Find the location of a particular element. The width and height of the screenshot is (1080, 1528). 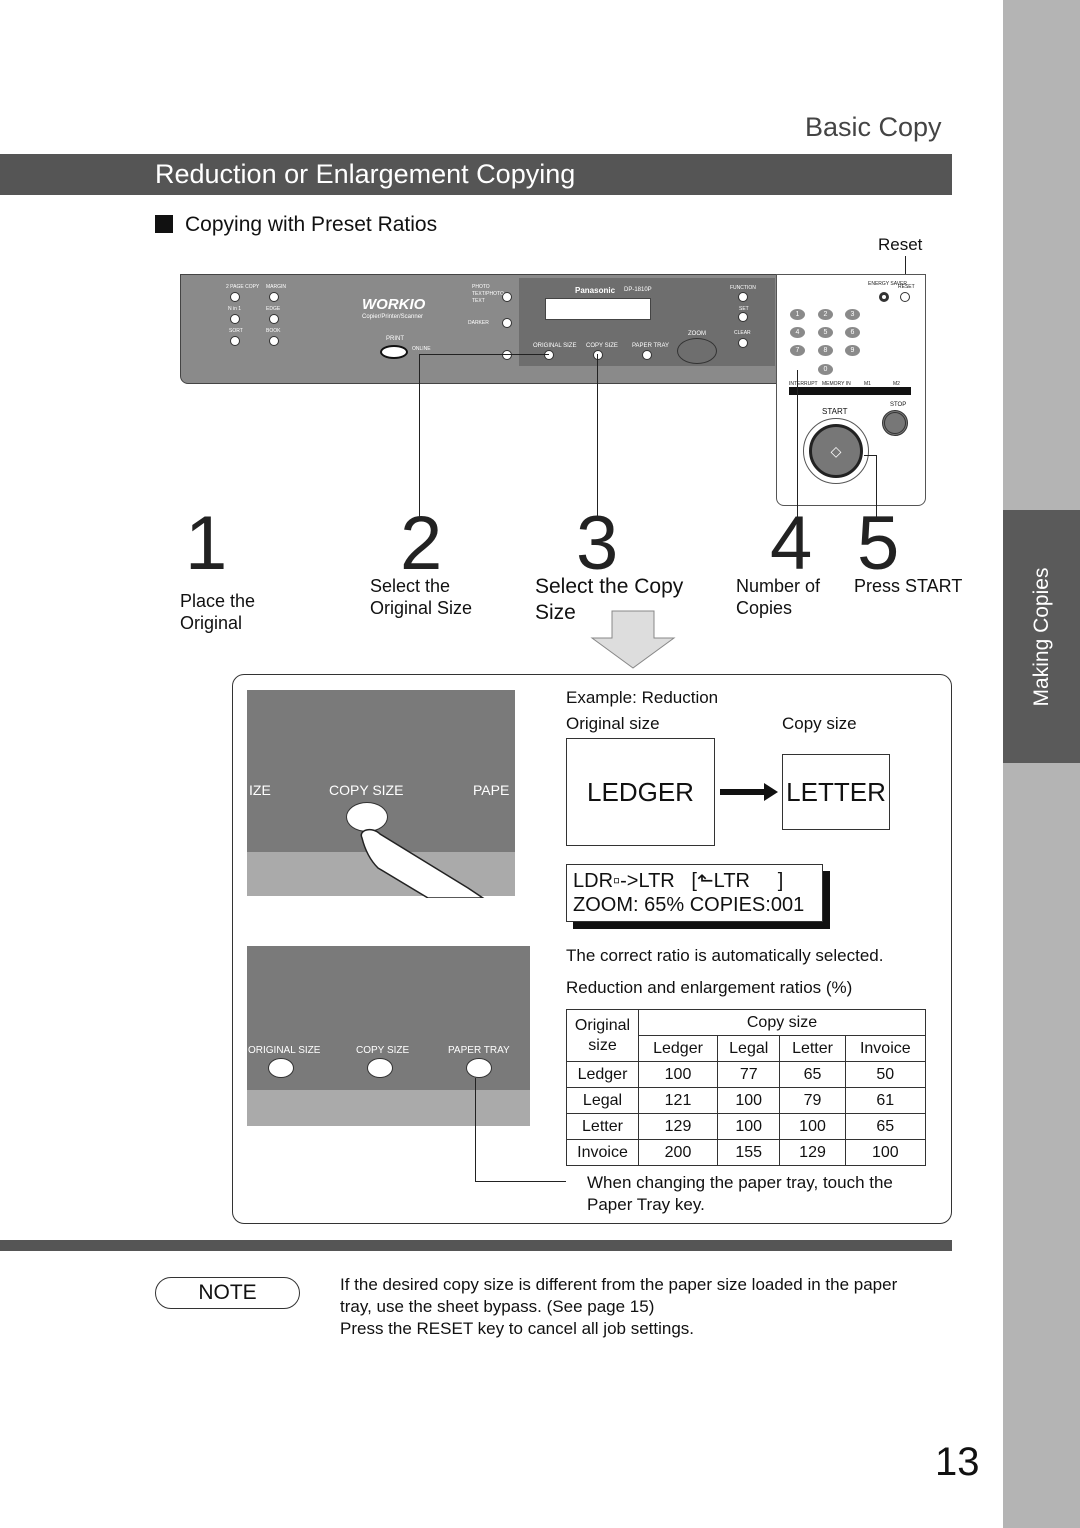

key-4: 4 is located at coordinates (797, 332).